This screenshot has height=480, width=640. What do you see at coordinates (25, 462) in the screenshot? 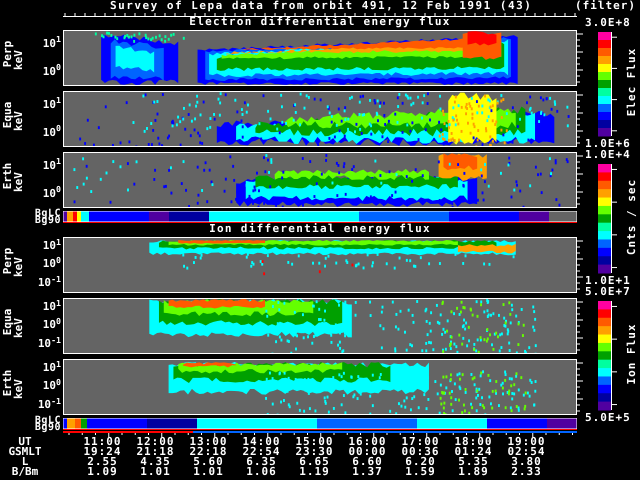
I see `axis-row-label: L` at bounding box center [25, 462].